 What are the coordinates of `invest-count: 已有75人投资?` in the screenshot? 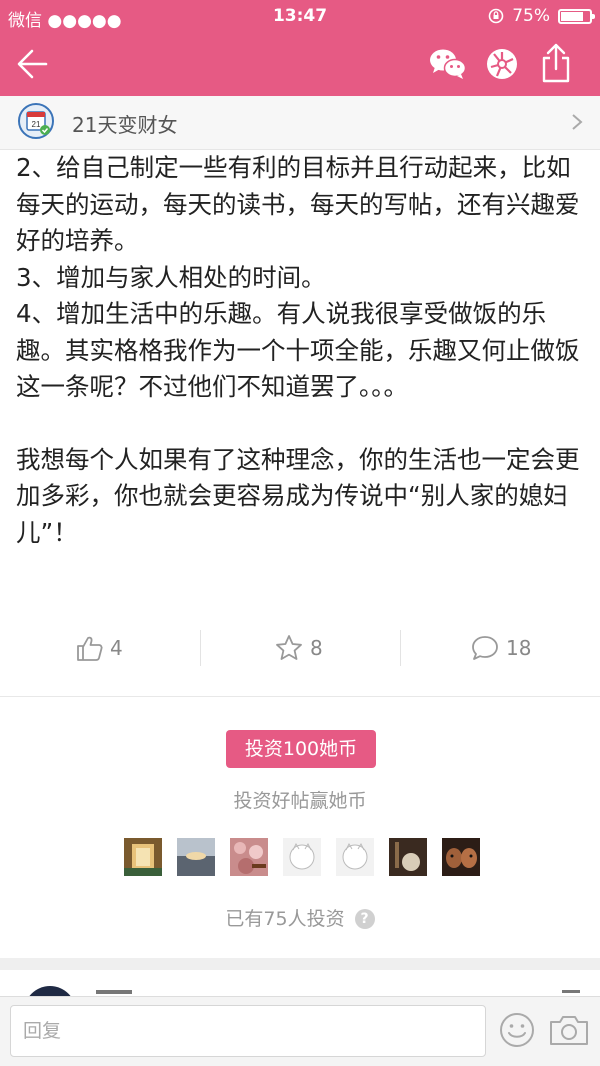 It's located at (300, 917).